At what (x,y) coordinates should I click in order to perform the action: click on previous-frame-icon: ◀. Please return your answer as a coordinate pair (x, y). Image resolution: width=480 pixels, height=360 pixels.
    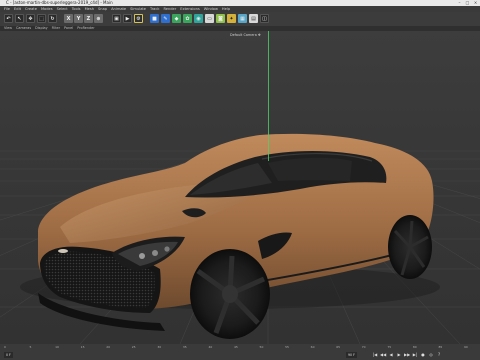
    Looking at the image, I should click on (391, 355).